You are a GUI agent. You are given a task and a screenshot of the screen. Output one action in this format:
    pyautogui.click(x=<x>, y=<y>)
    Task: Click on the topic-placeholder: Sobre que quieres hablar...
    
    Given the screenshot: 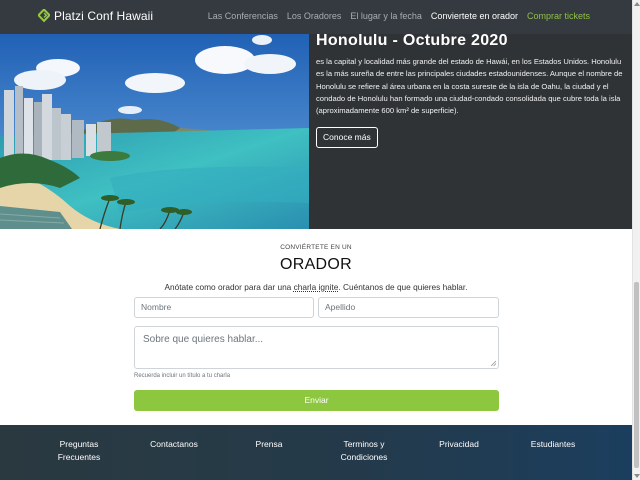 What is the action you would take?
    pyautogui.click(x=203, y=339)
    